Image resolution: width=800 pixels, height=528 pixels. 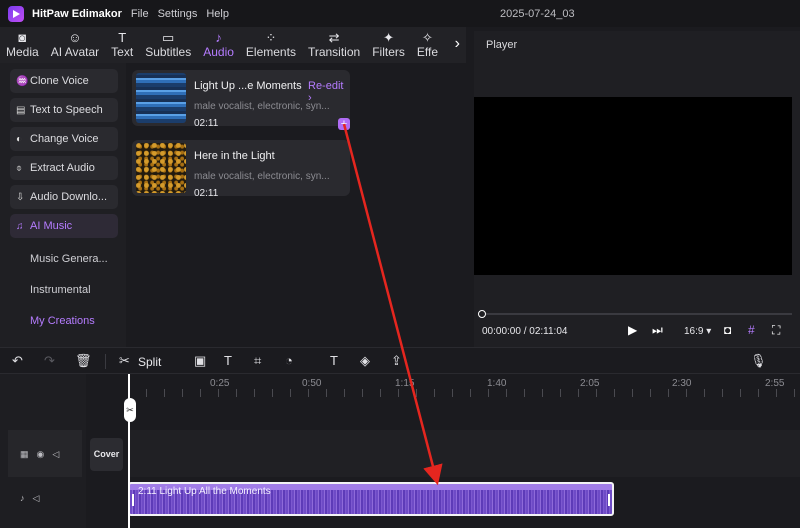 I want to click on menu-help: Help, so click(x=217, y=14).